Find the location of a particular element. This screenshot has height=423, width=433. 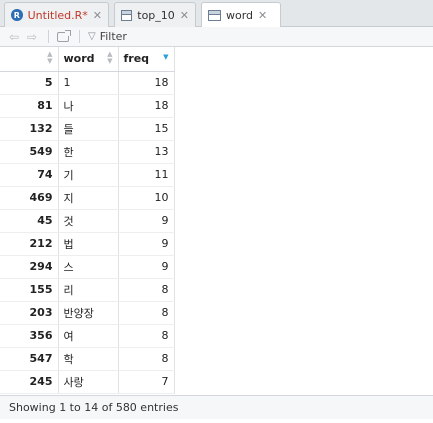

freq-cell: 13 is located at coordinates (146, 152).